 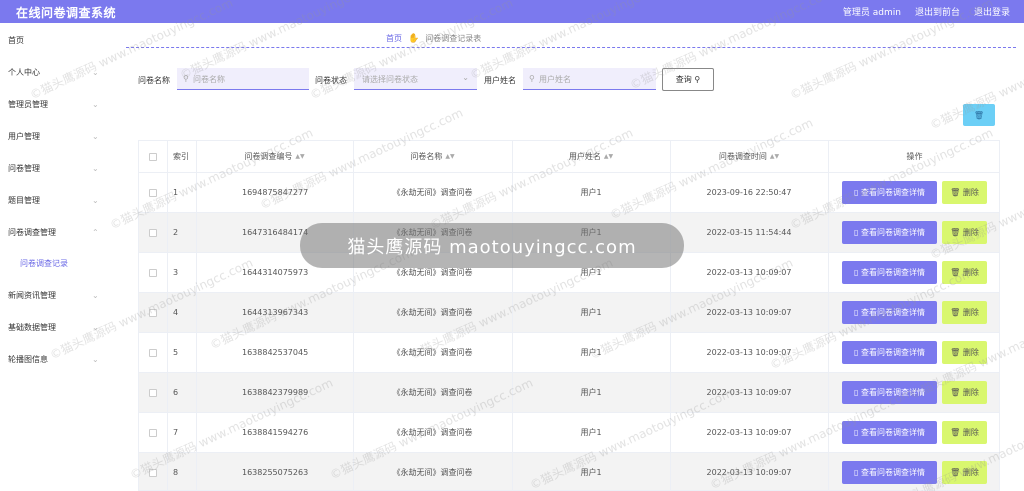 I want to click on sidebar-item-label: 管理员管理, so click(x=28, y=104).